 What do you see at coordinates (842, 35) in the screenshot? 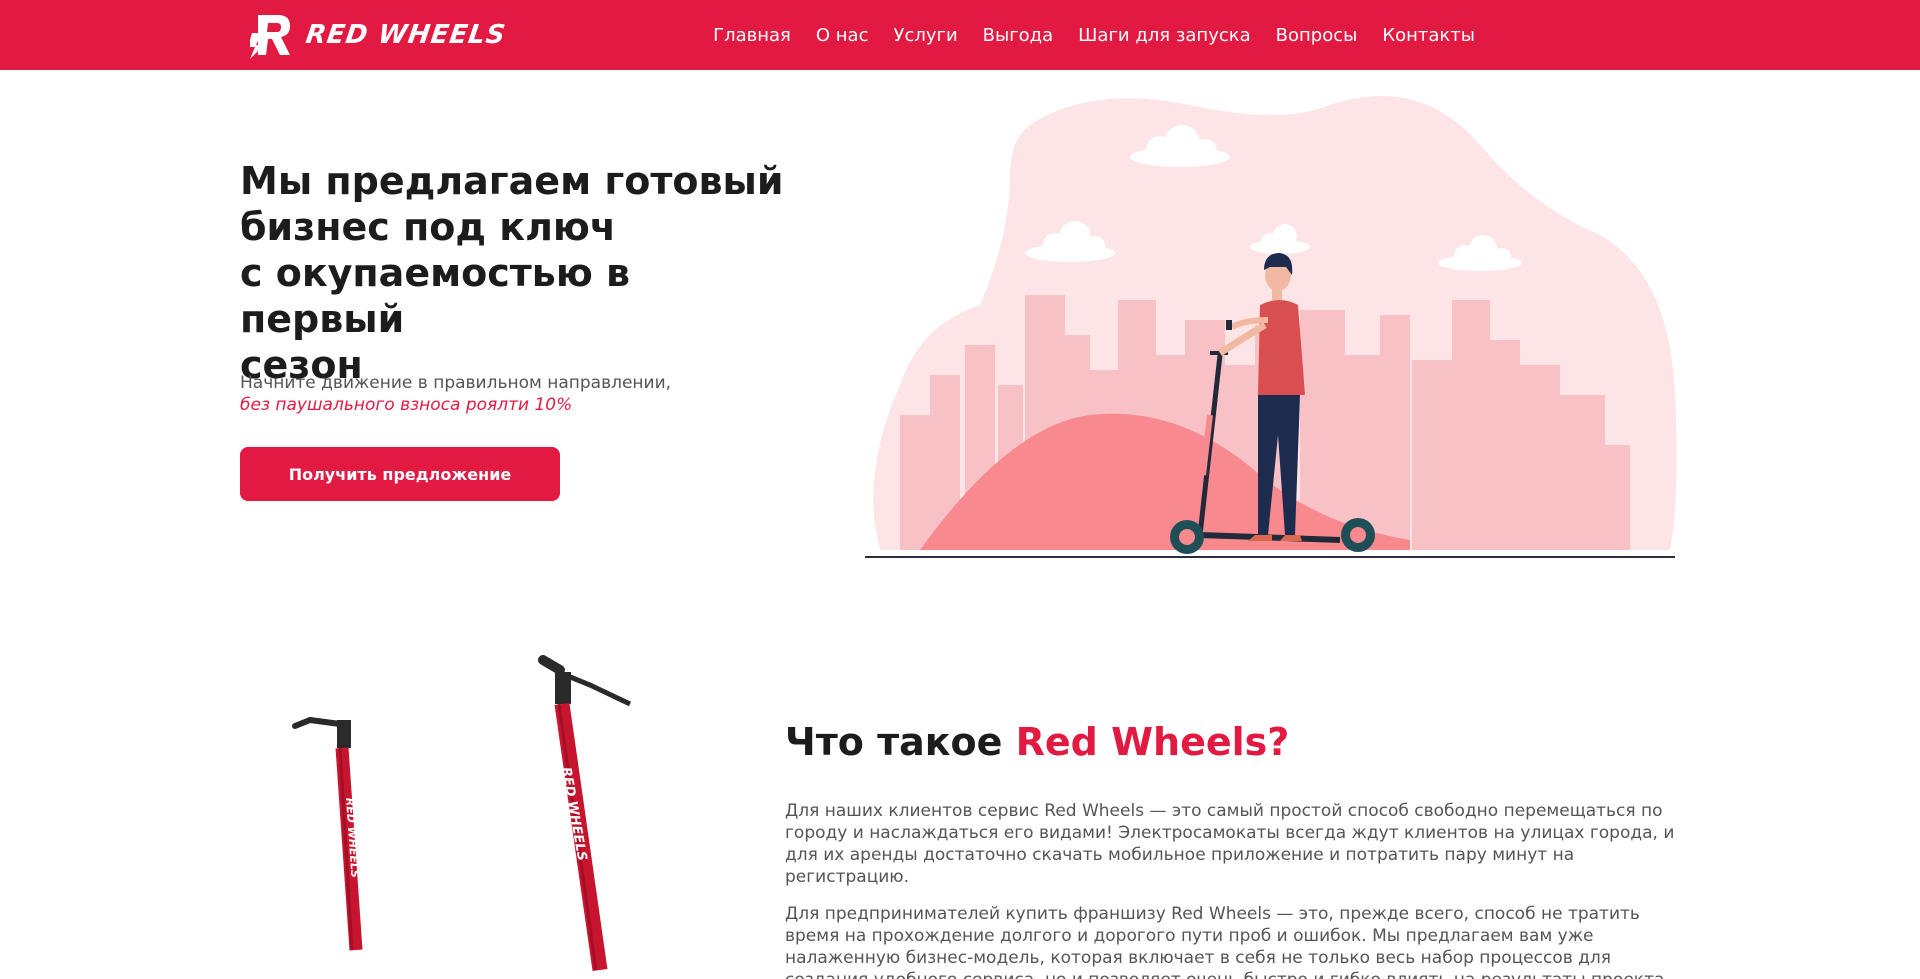
I see `nav-item-about: О нас` at bounding box center [842, 35].